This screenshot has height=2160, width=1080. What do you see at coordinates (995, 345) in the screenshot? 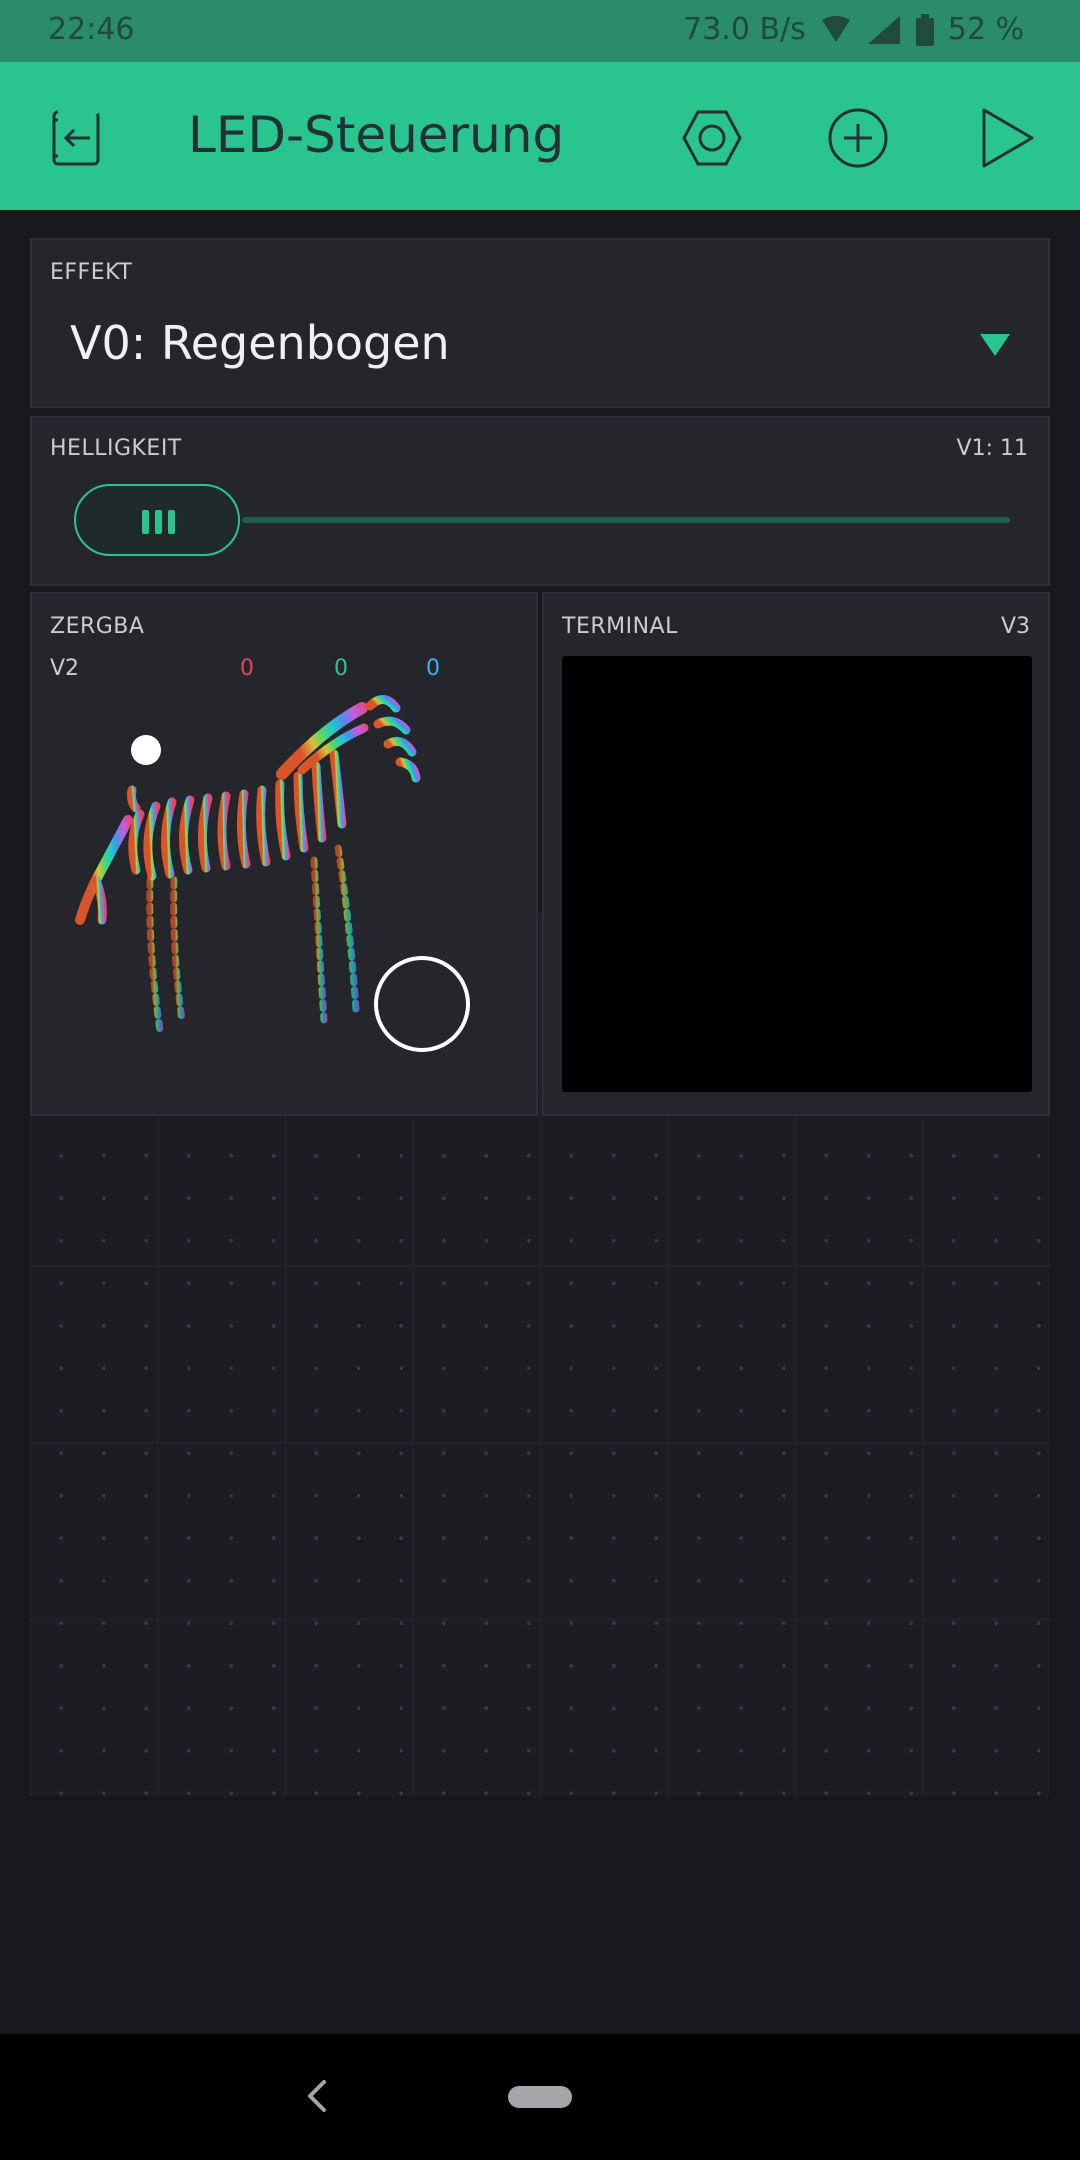
I see `dropdown-arrow-icon` at bounding box center [995, 345].